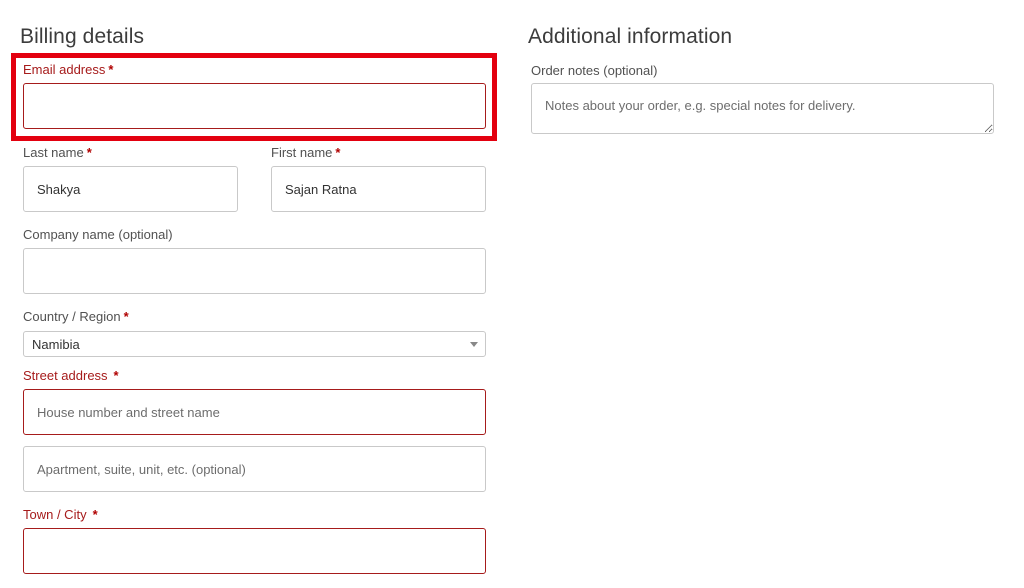 Image resolution: width=1024 pixels, height=588 pixels. I want to click on last-name-field, so click(130, 189).